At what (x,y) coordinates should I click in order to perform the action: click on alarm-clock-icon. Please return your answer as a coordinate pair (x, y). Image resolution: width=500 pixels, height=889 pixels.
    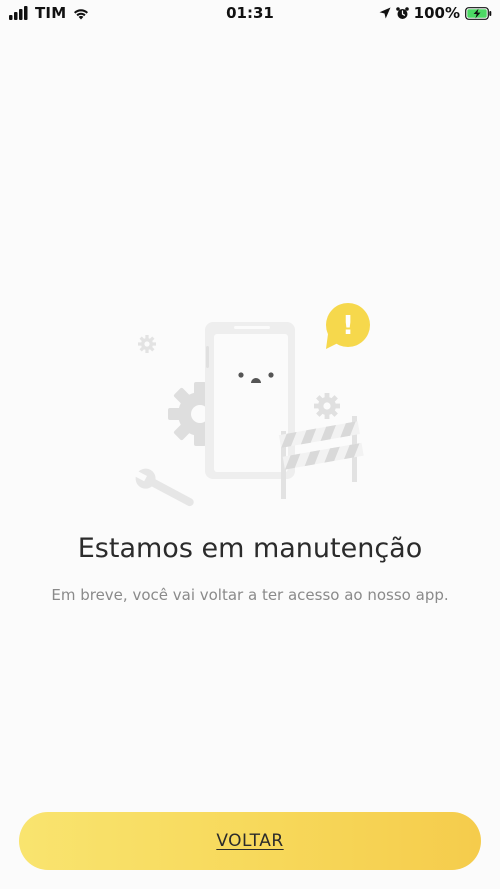
    Looking at the image, I should click on (402, 12).